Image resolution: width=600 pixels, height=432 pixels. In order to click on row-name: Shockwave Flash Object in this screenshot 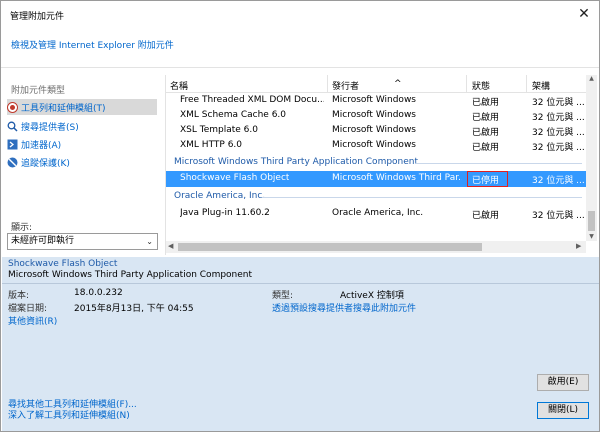, I will do `click(235, 178)`.